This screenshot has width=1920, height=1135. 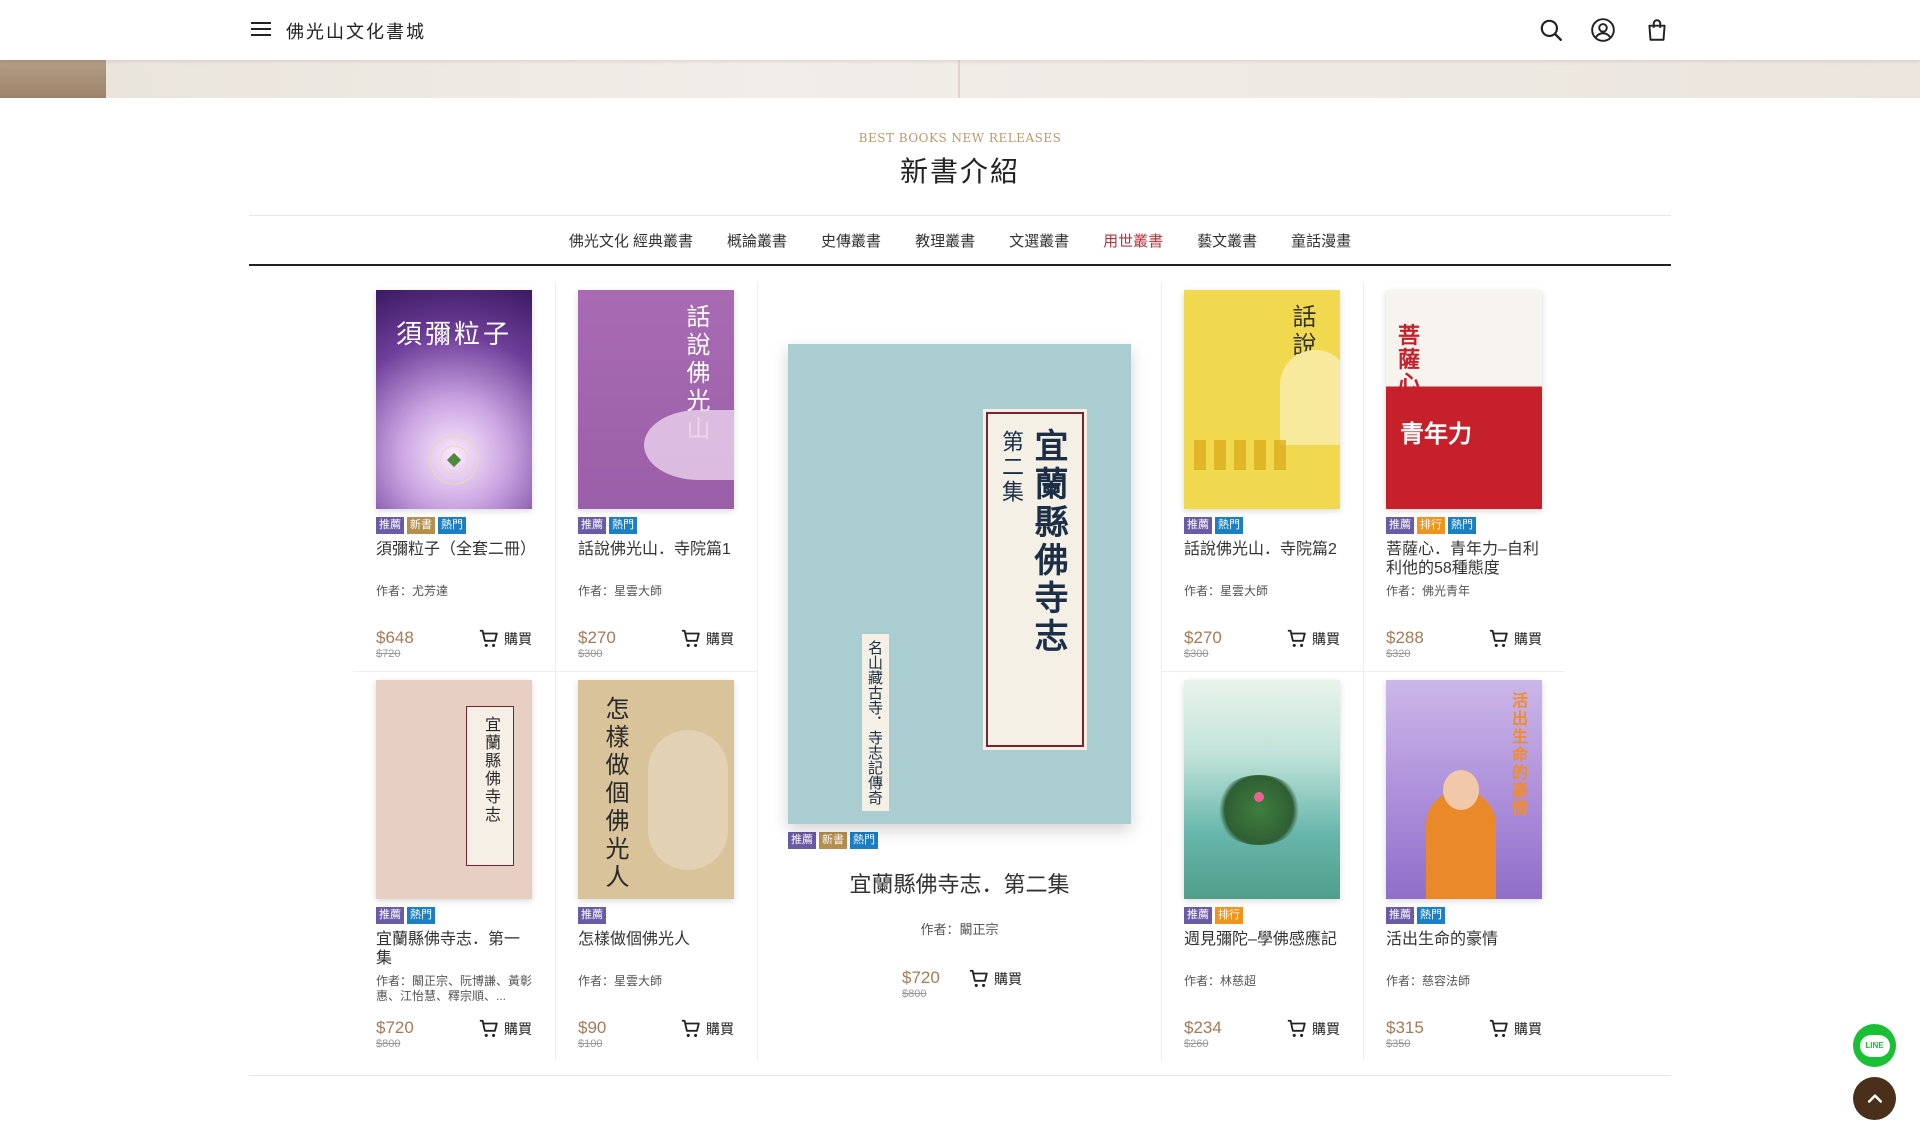 I want to click on book-cover: 宜蘭縣佛寺志, so click(x=454, y=789).